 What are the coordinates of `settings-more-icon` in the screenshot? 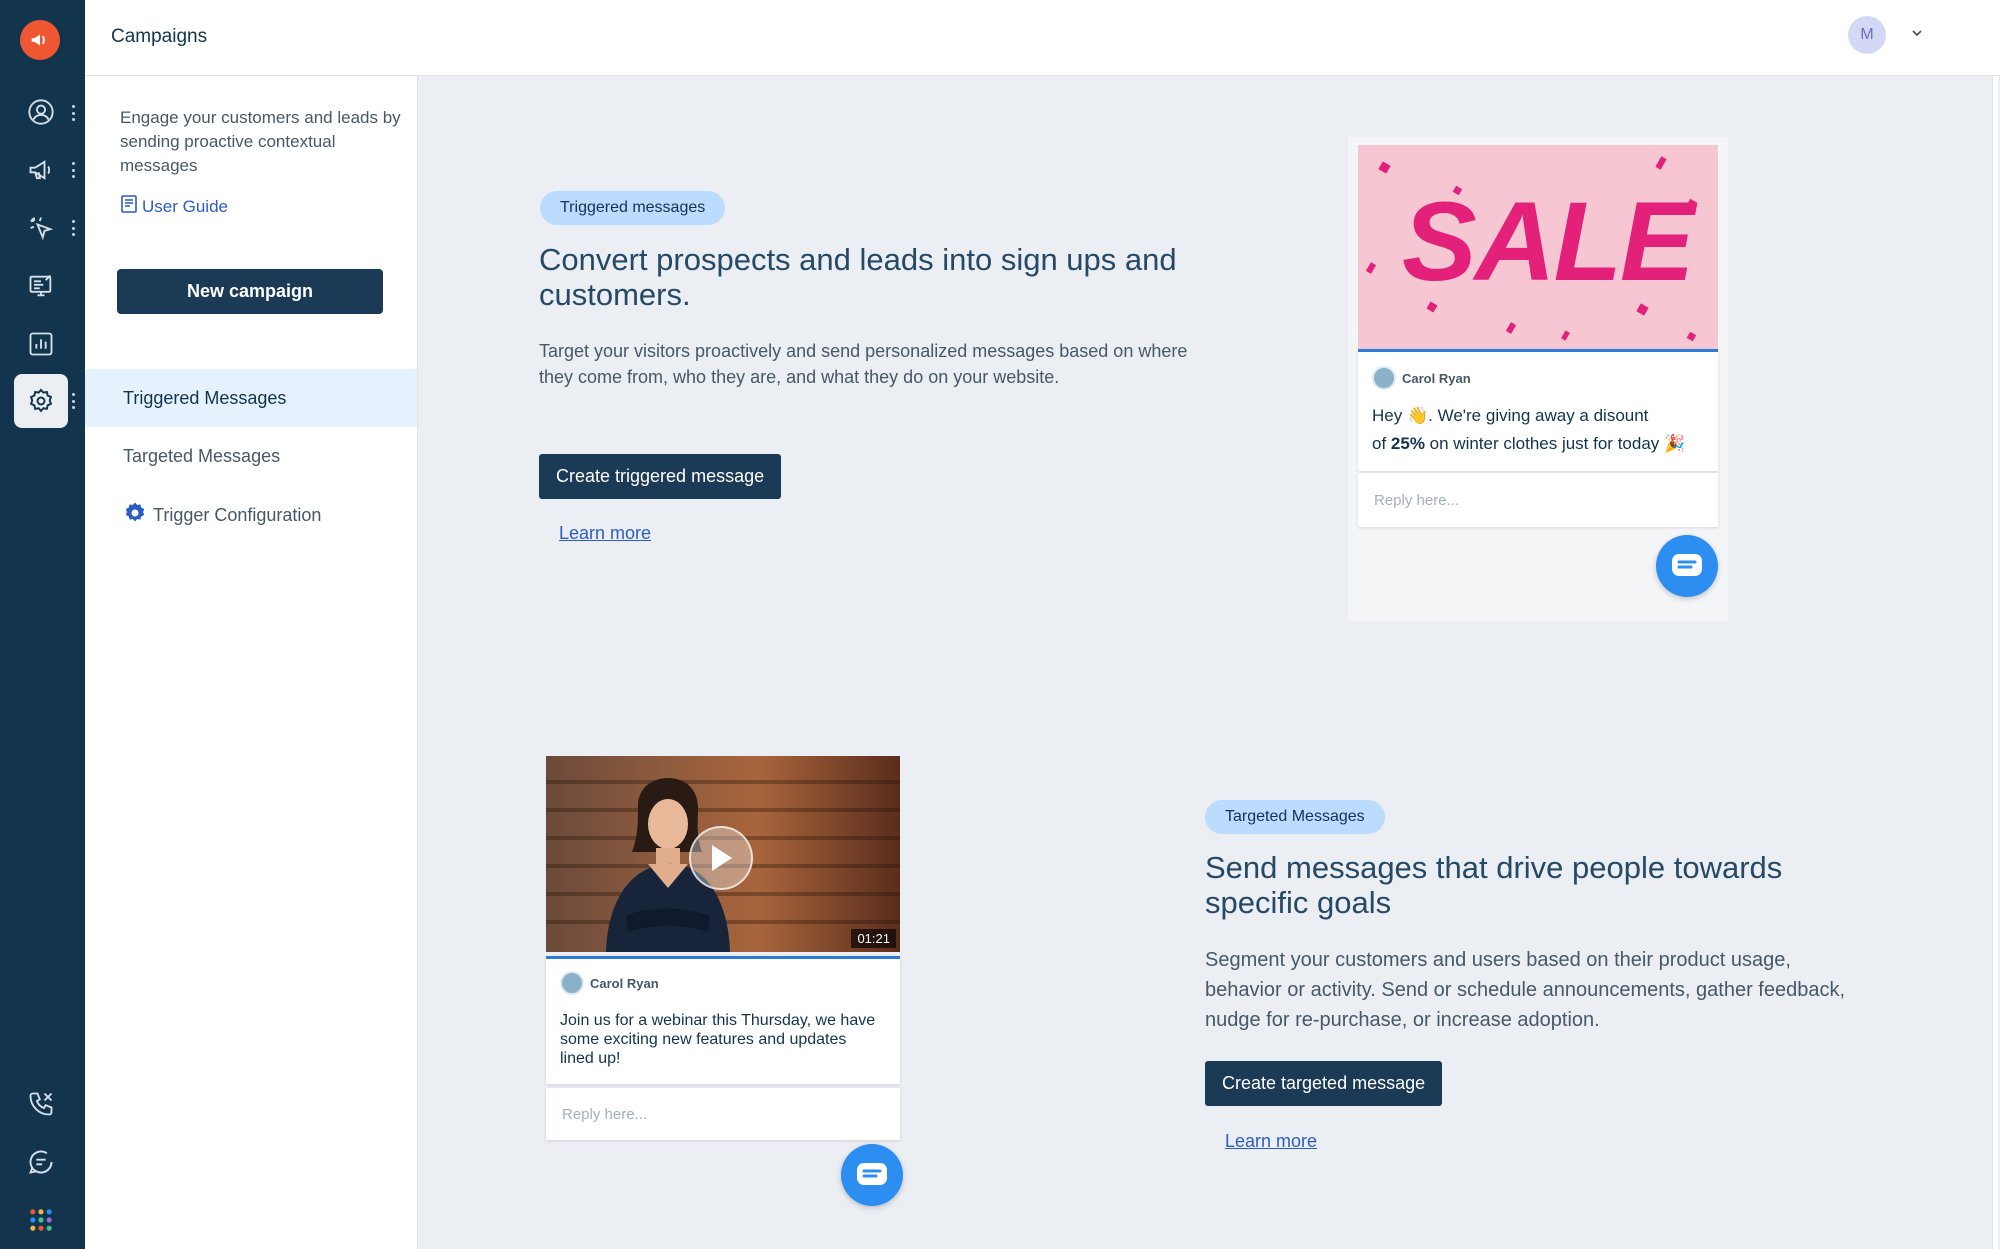 It's located at (74, 401).